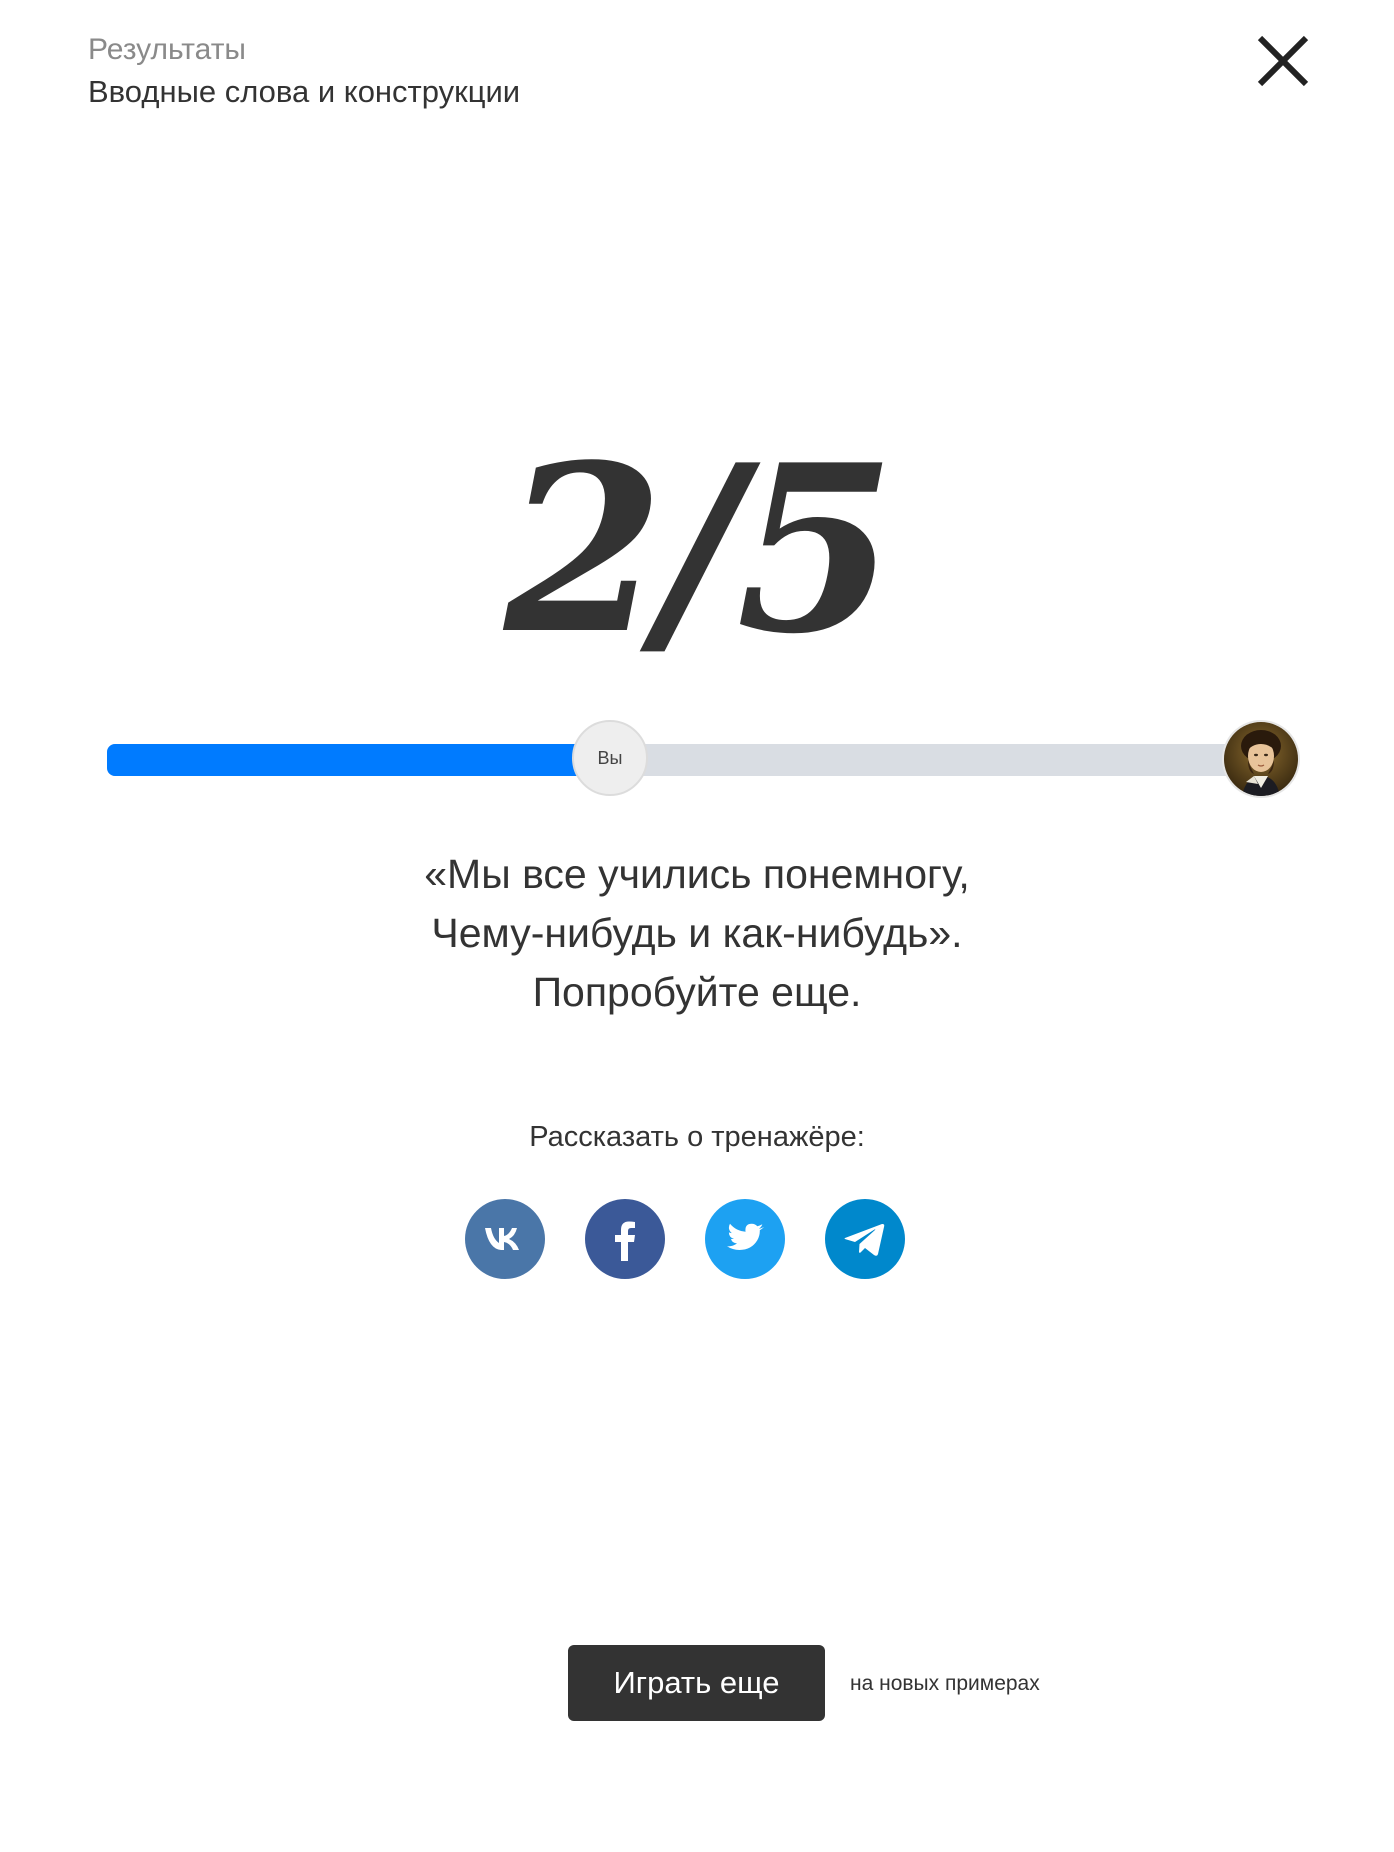 This screenshot has height=1852, width=1394. I want to click on quote-line: «Мы все учились понемногу,, so click(697, 874).